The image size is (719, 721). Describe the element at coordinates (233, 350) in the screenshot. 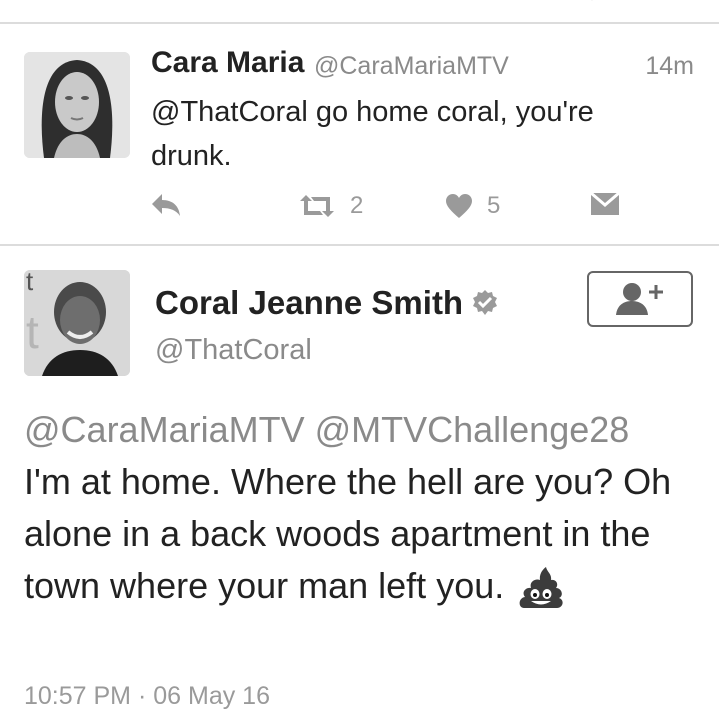

I see `handle: @ThatCoral` at that location.